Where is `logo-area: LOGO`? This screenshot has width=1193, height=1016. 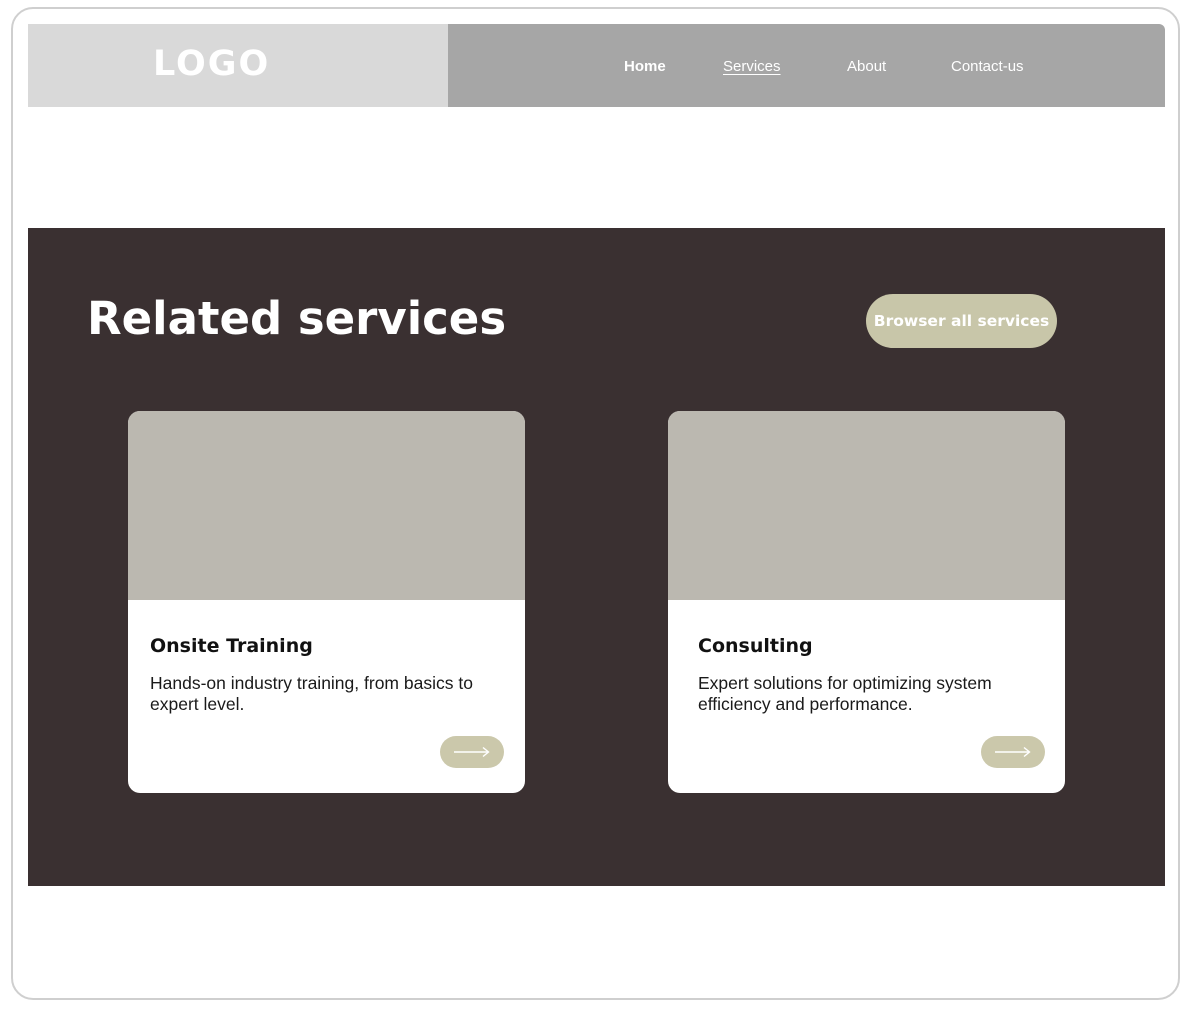 logo-area: LOGO is located at coordinates (238, 65).